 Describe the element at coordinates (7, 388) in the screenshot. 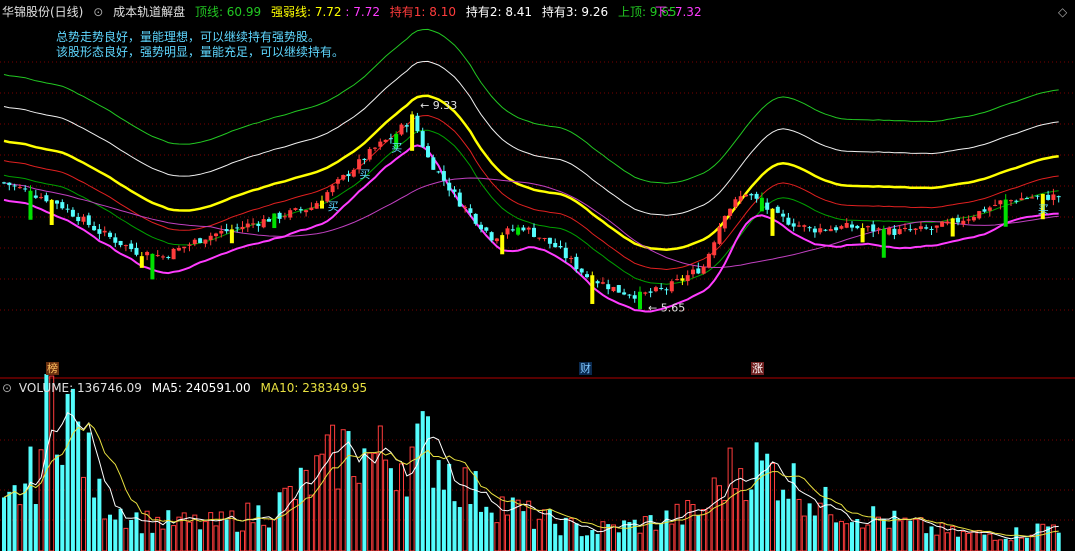

I see `volume-dropdown-icon: ⊙` at that location.